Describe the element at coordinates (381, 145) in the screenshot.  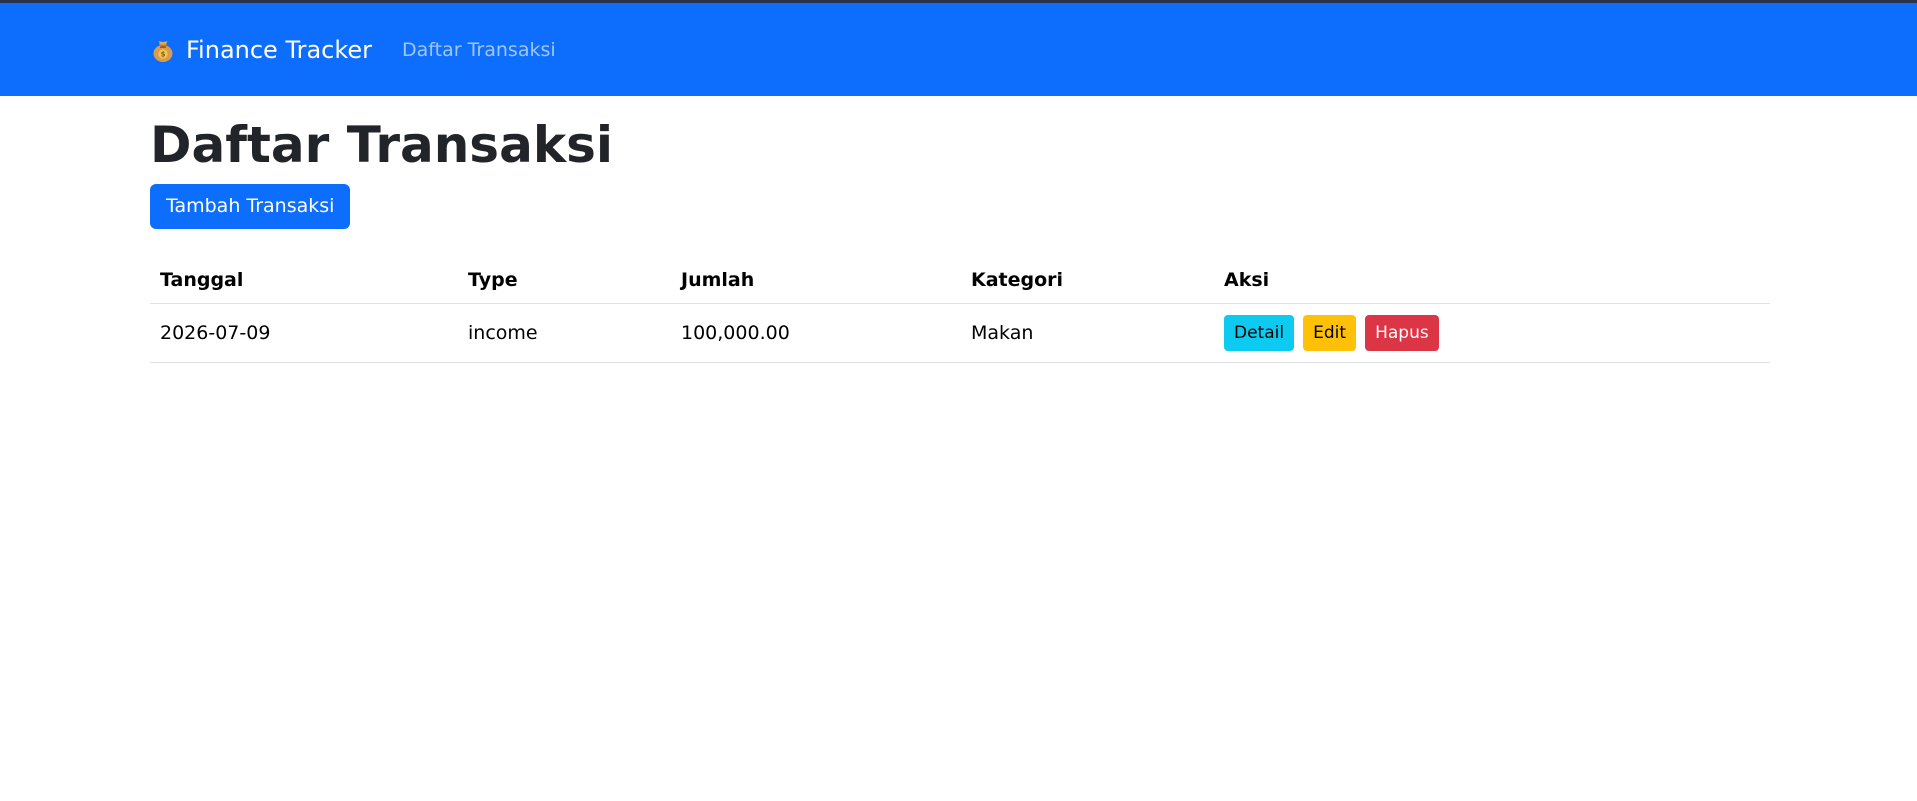
I see `page-title: Daftar Transaksi` at that location.